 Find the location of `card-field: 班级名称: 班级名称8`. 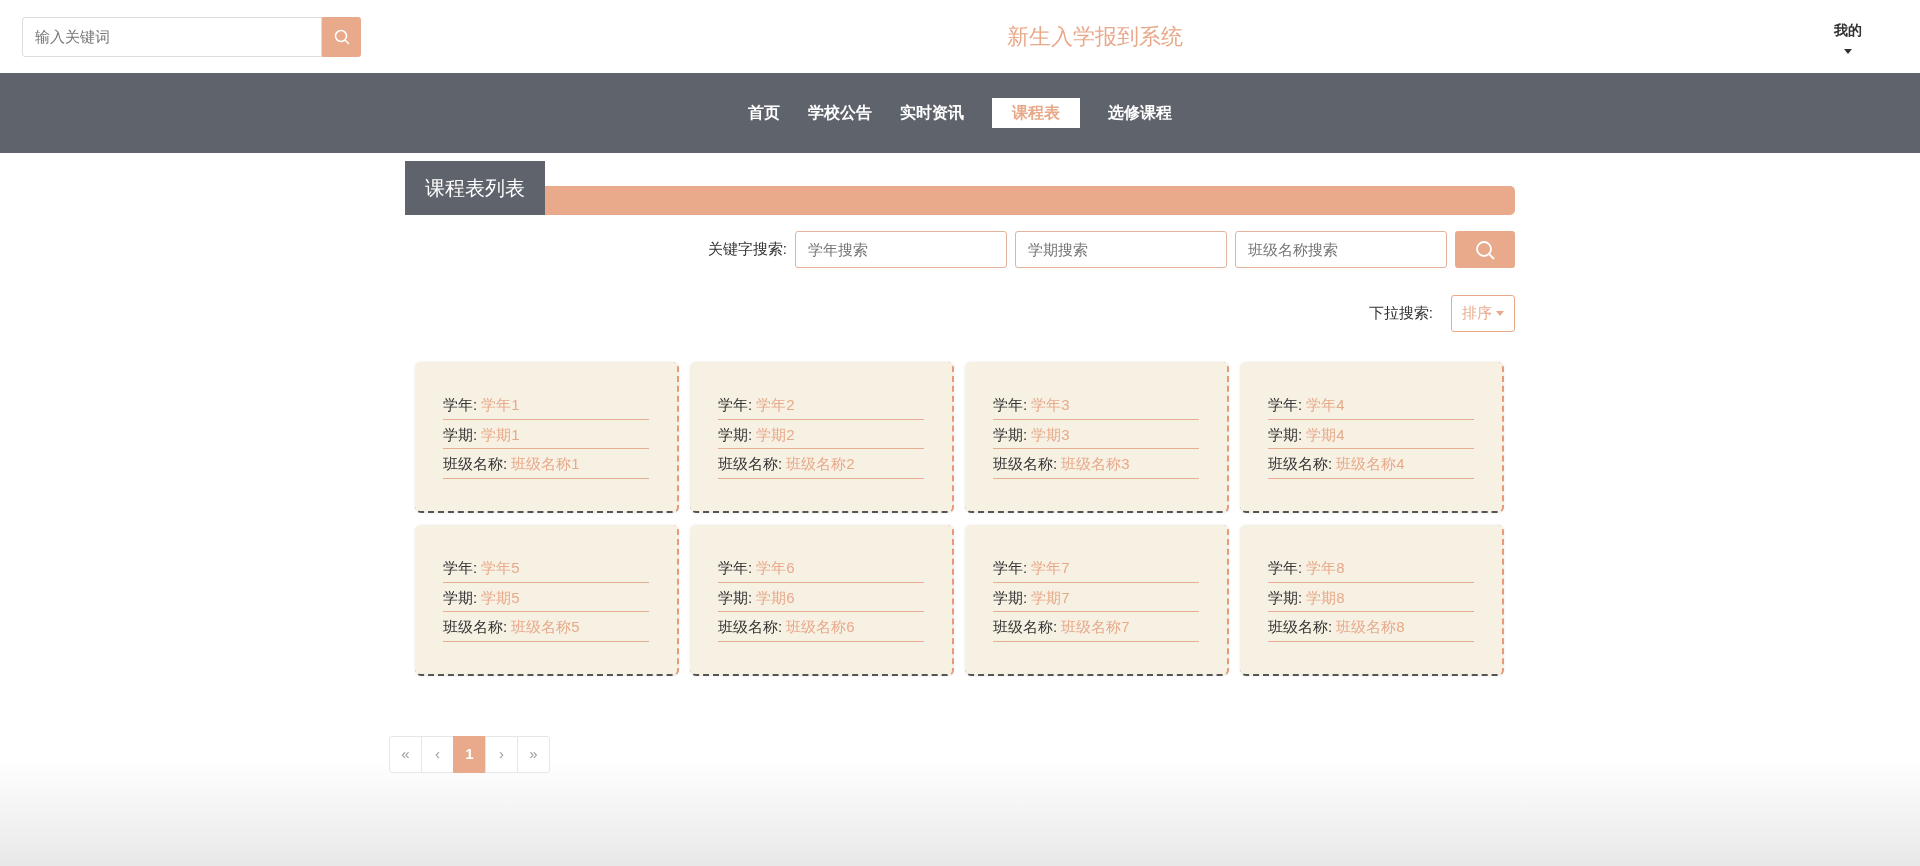

card-field: 班级名称: 班级名称8 is located at coordinates (1371, 627).